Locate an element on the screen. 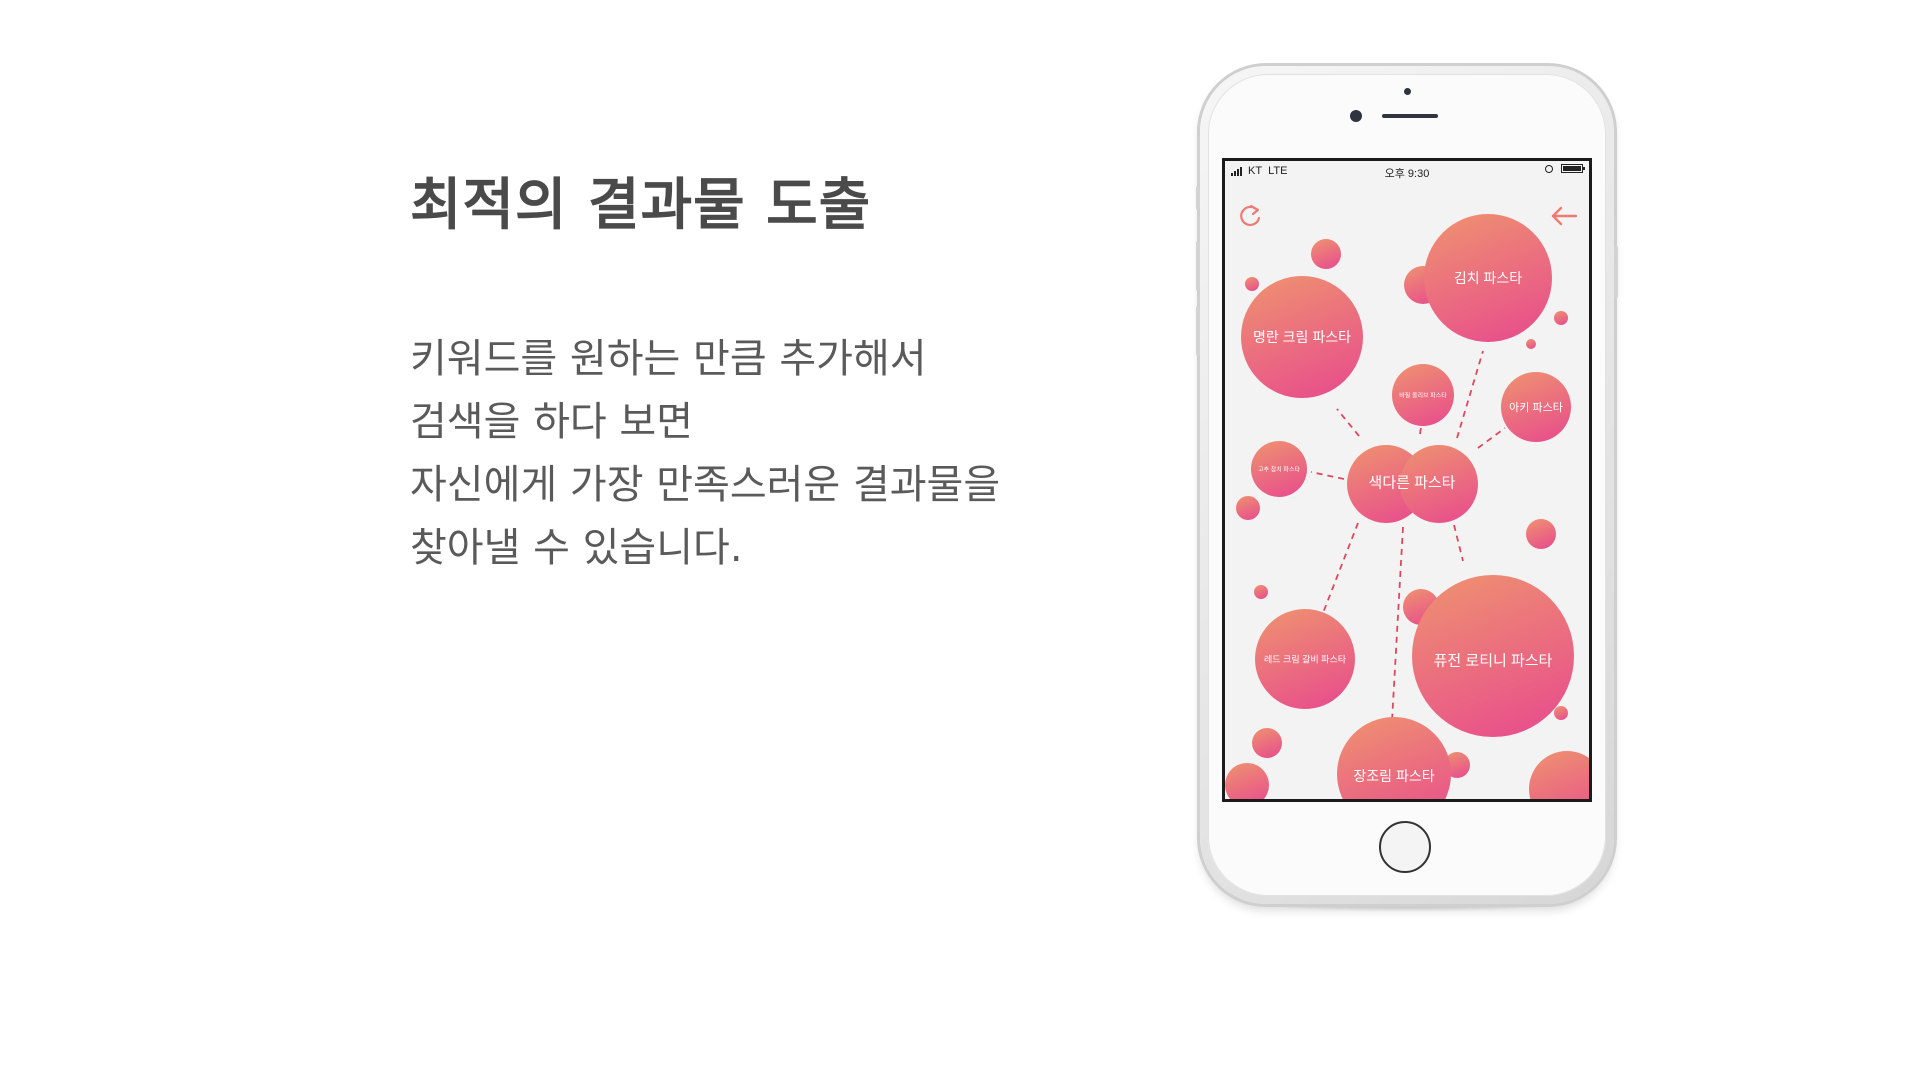 The image size is (1920, 1080). center-keyword-label: 색다른 파스타 is located at coordinates (1412, 482).